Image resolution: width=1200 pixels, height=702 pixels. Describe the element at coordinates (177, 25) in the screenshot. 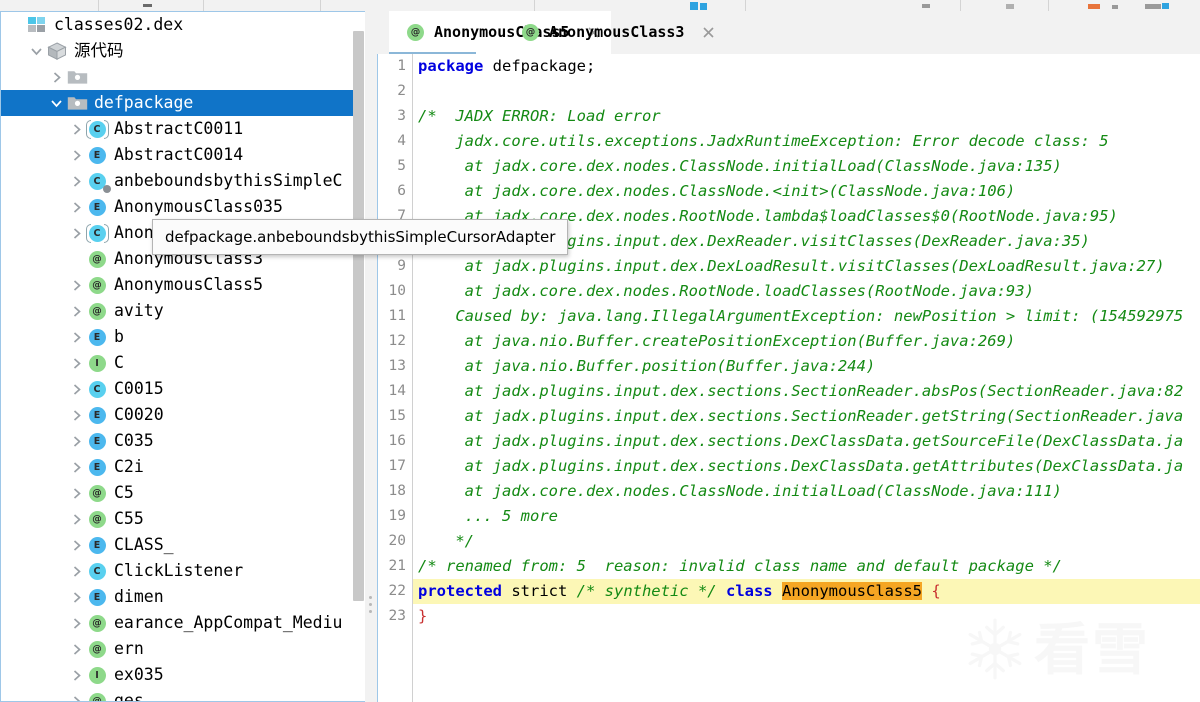

I see `tree-item-classes02-dex: classes02.dex` at that location.